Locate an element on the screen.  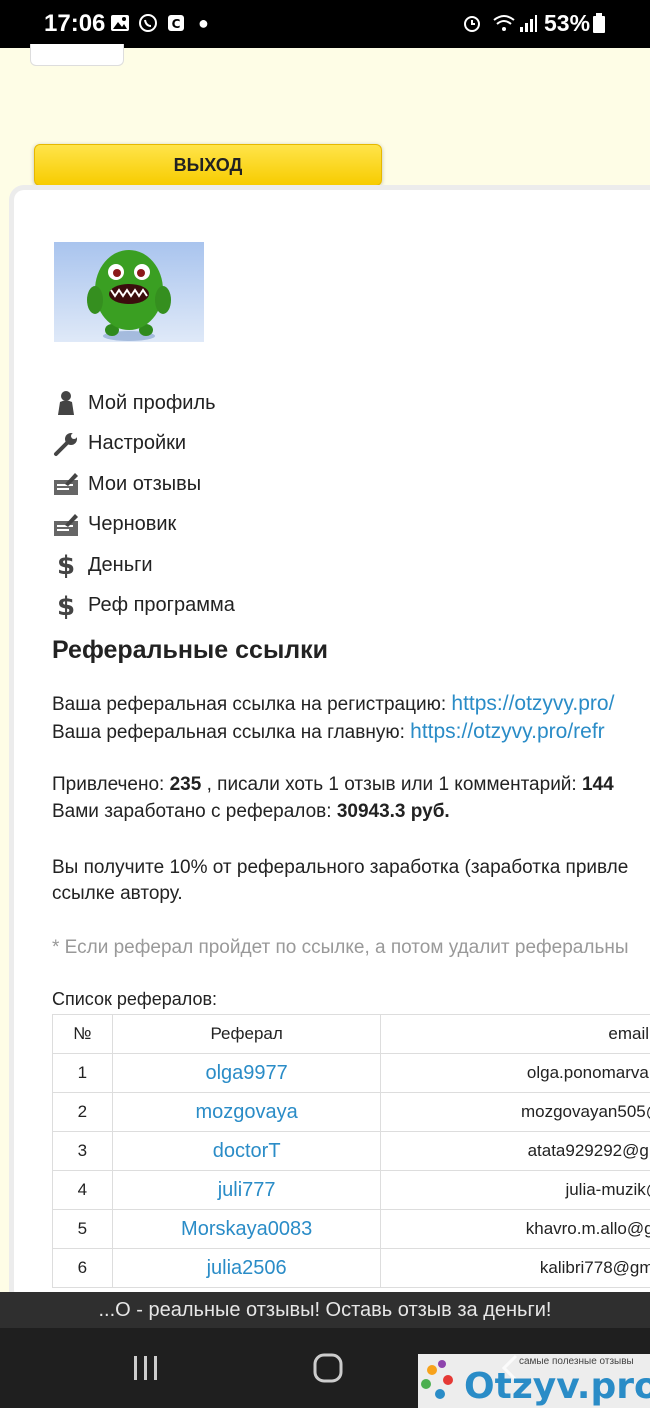
menu-item-ref-program: $ Реф программа is located at coordinates (143, 606).